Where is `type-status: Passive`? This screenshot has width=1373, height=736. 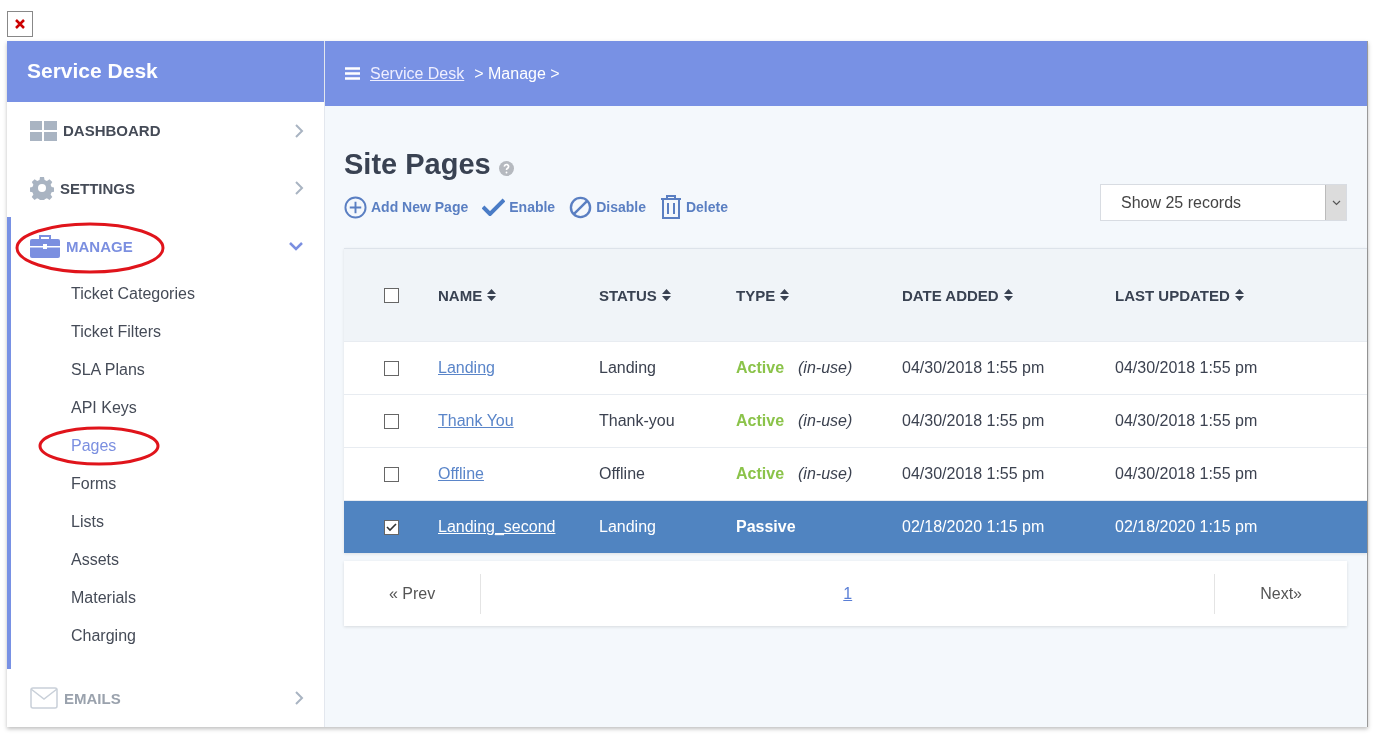
type-status: Passive is located at coordinates (766, 527).